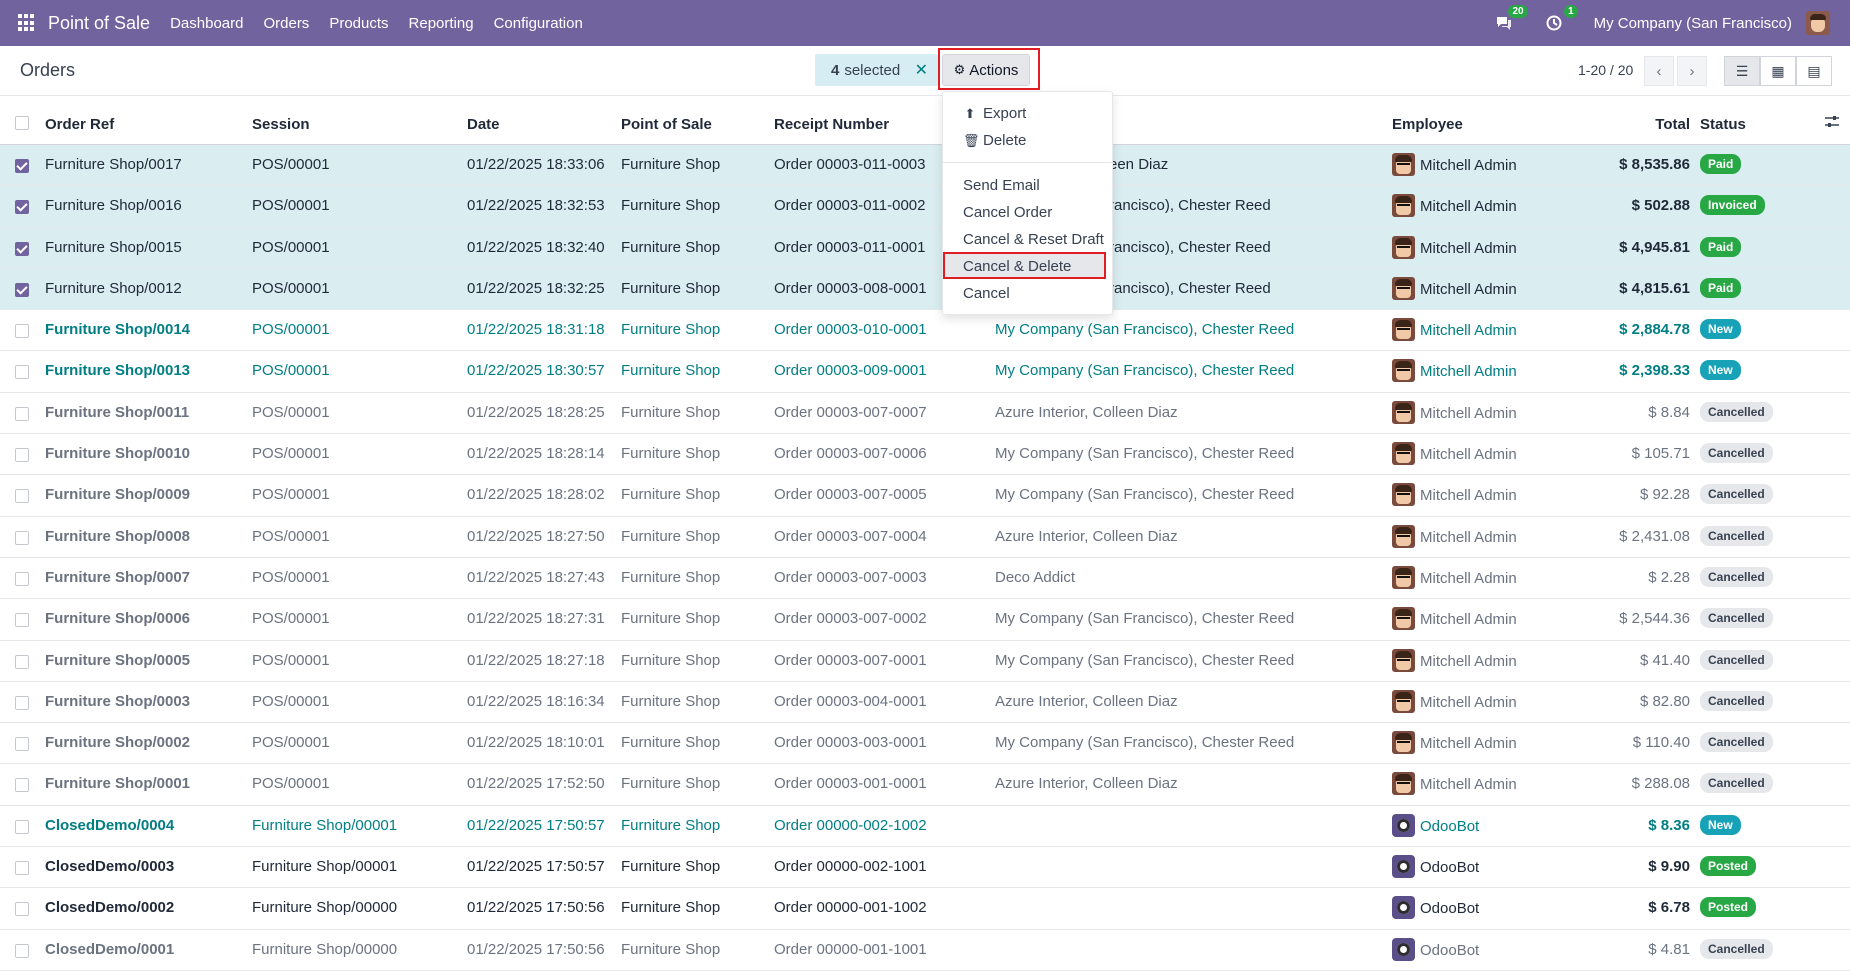  Describe the element at coordinates (1427, 124) in the screenshot. I see `col-employee: Employee` at that location.